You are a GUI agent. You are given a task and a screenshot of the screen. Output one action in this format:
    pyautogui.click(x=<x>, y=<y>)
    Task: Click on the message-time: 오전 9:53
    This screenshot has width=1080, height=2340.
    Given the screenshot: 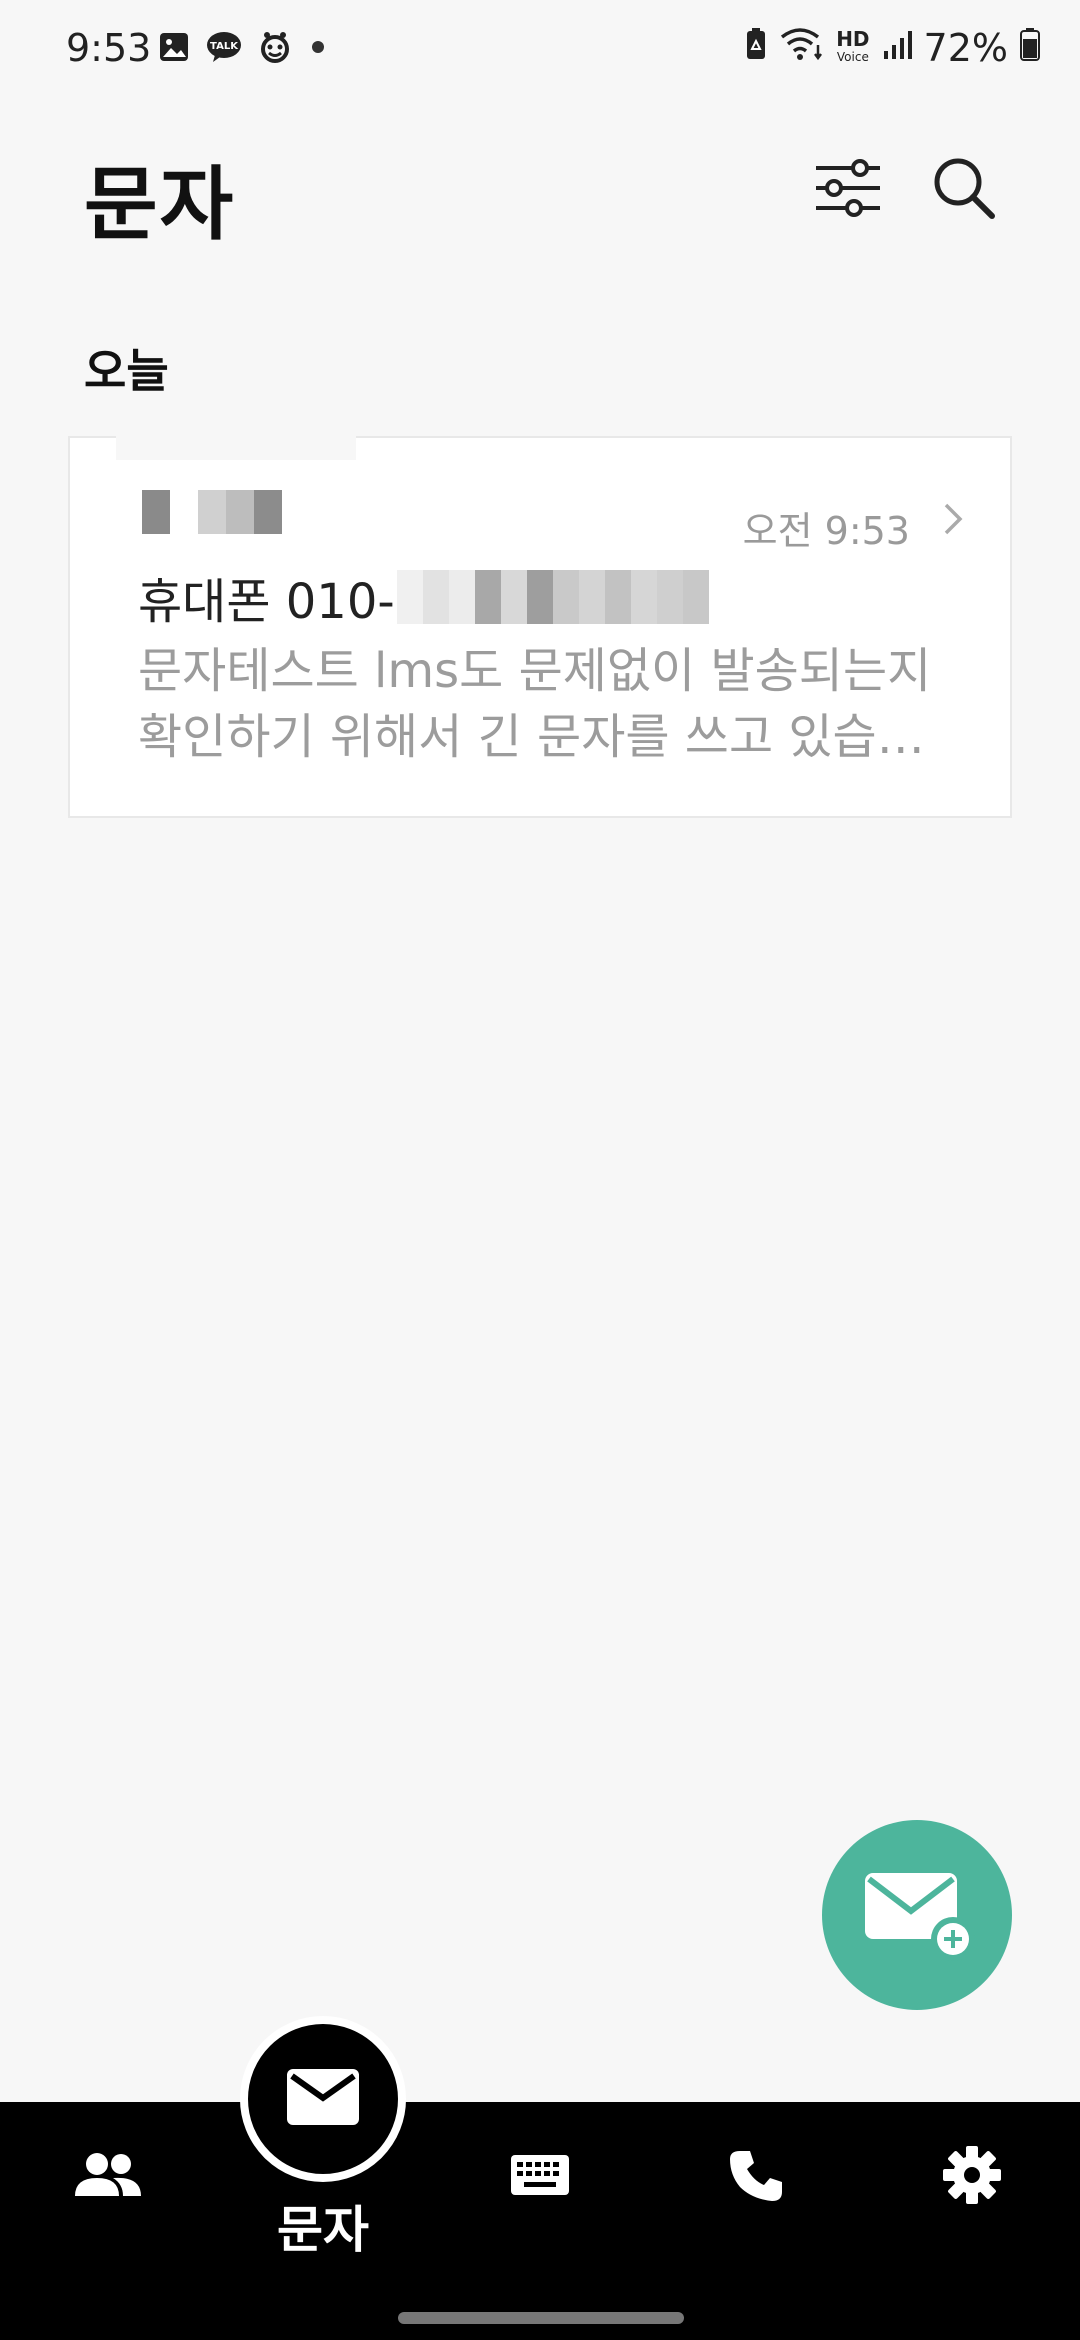 What is the action you would take?
    pyautogui.click(x=826, y=531)
    